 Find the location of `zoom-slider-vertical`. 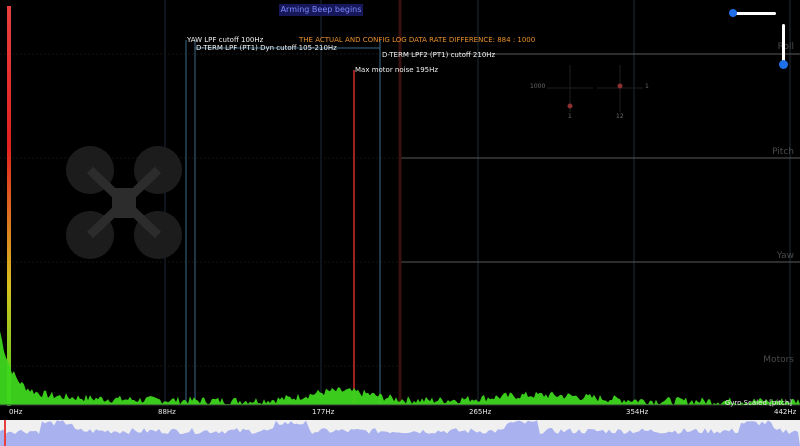

zoom-slider-vertical is located at coordinates (783, 46).